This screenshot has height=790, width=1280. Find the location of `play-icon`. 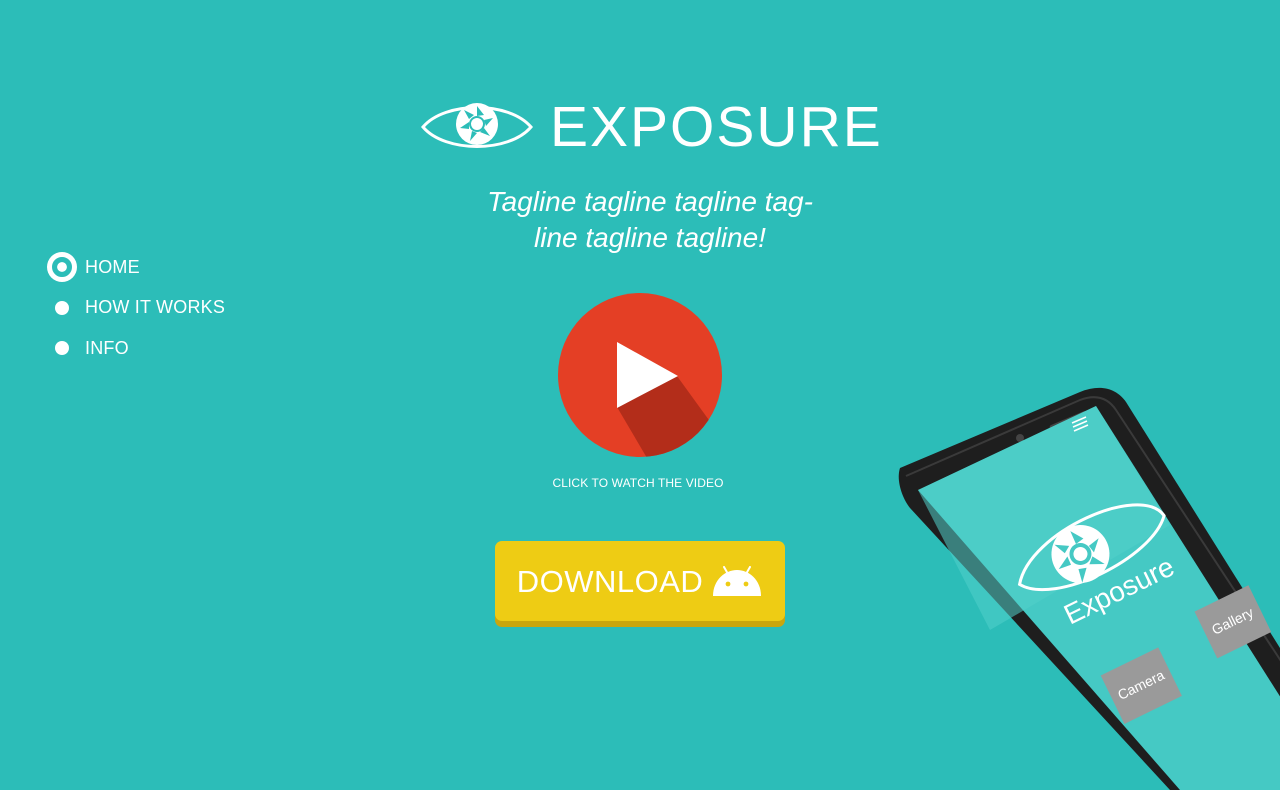

play-icon is located at coordinates (640, 375).